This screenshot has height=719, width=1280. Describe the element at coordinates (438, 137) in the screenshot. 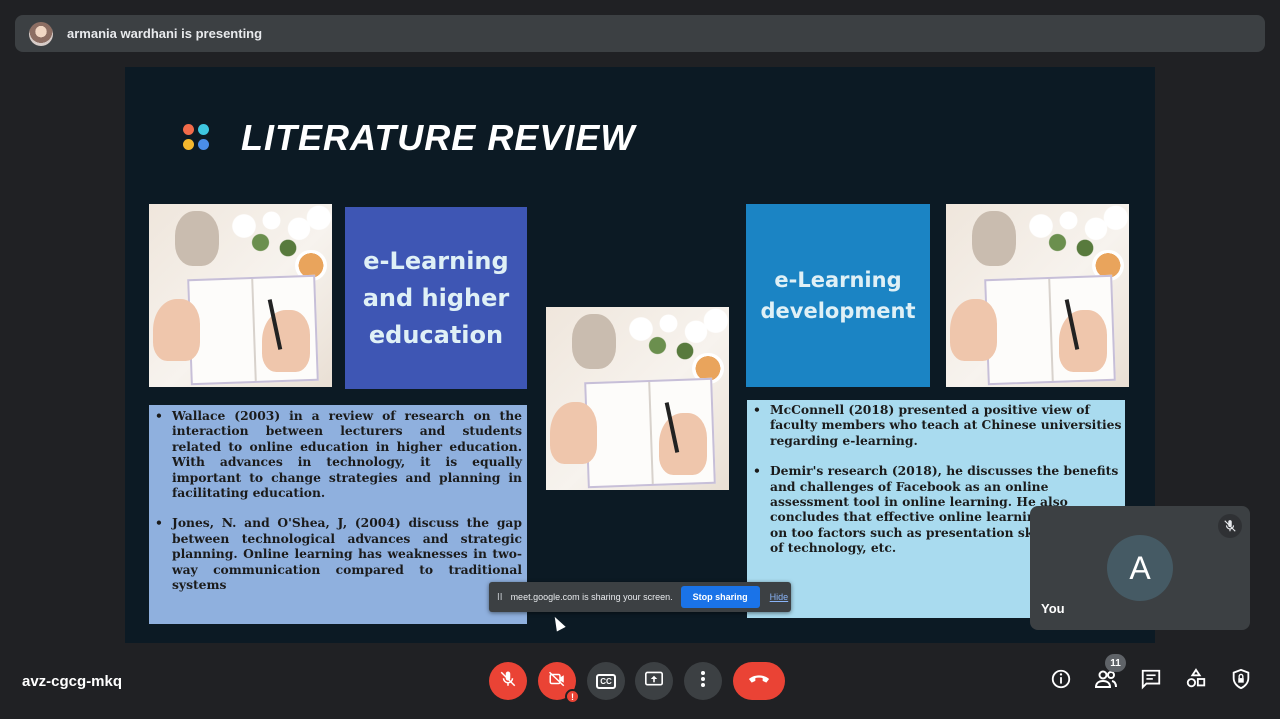

I see `slide-title: LITERATURE REVIEW` at that location.